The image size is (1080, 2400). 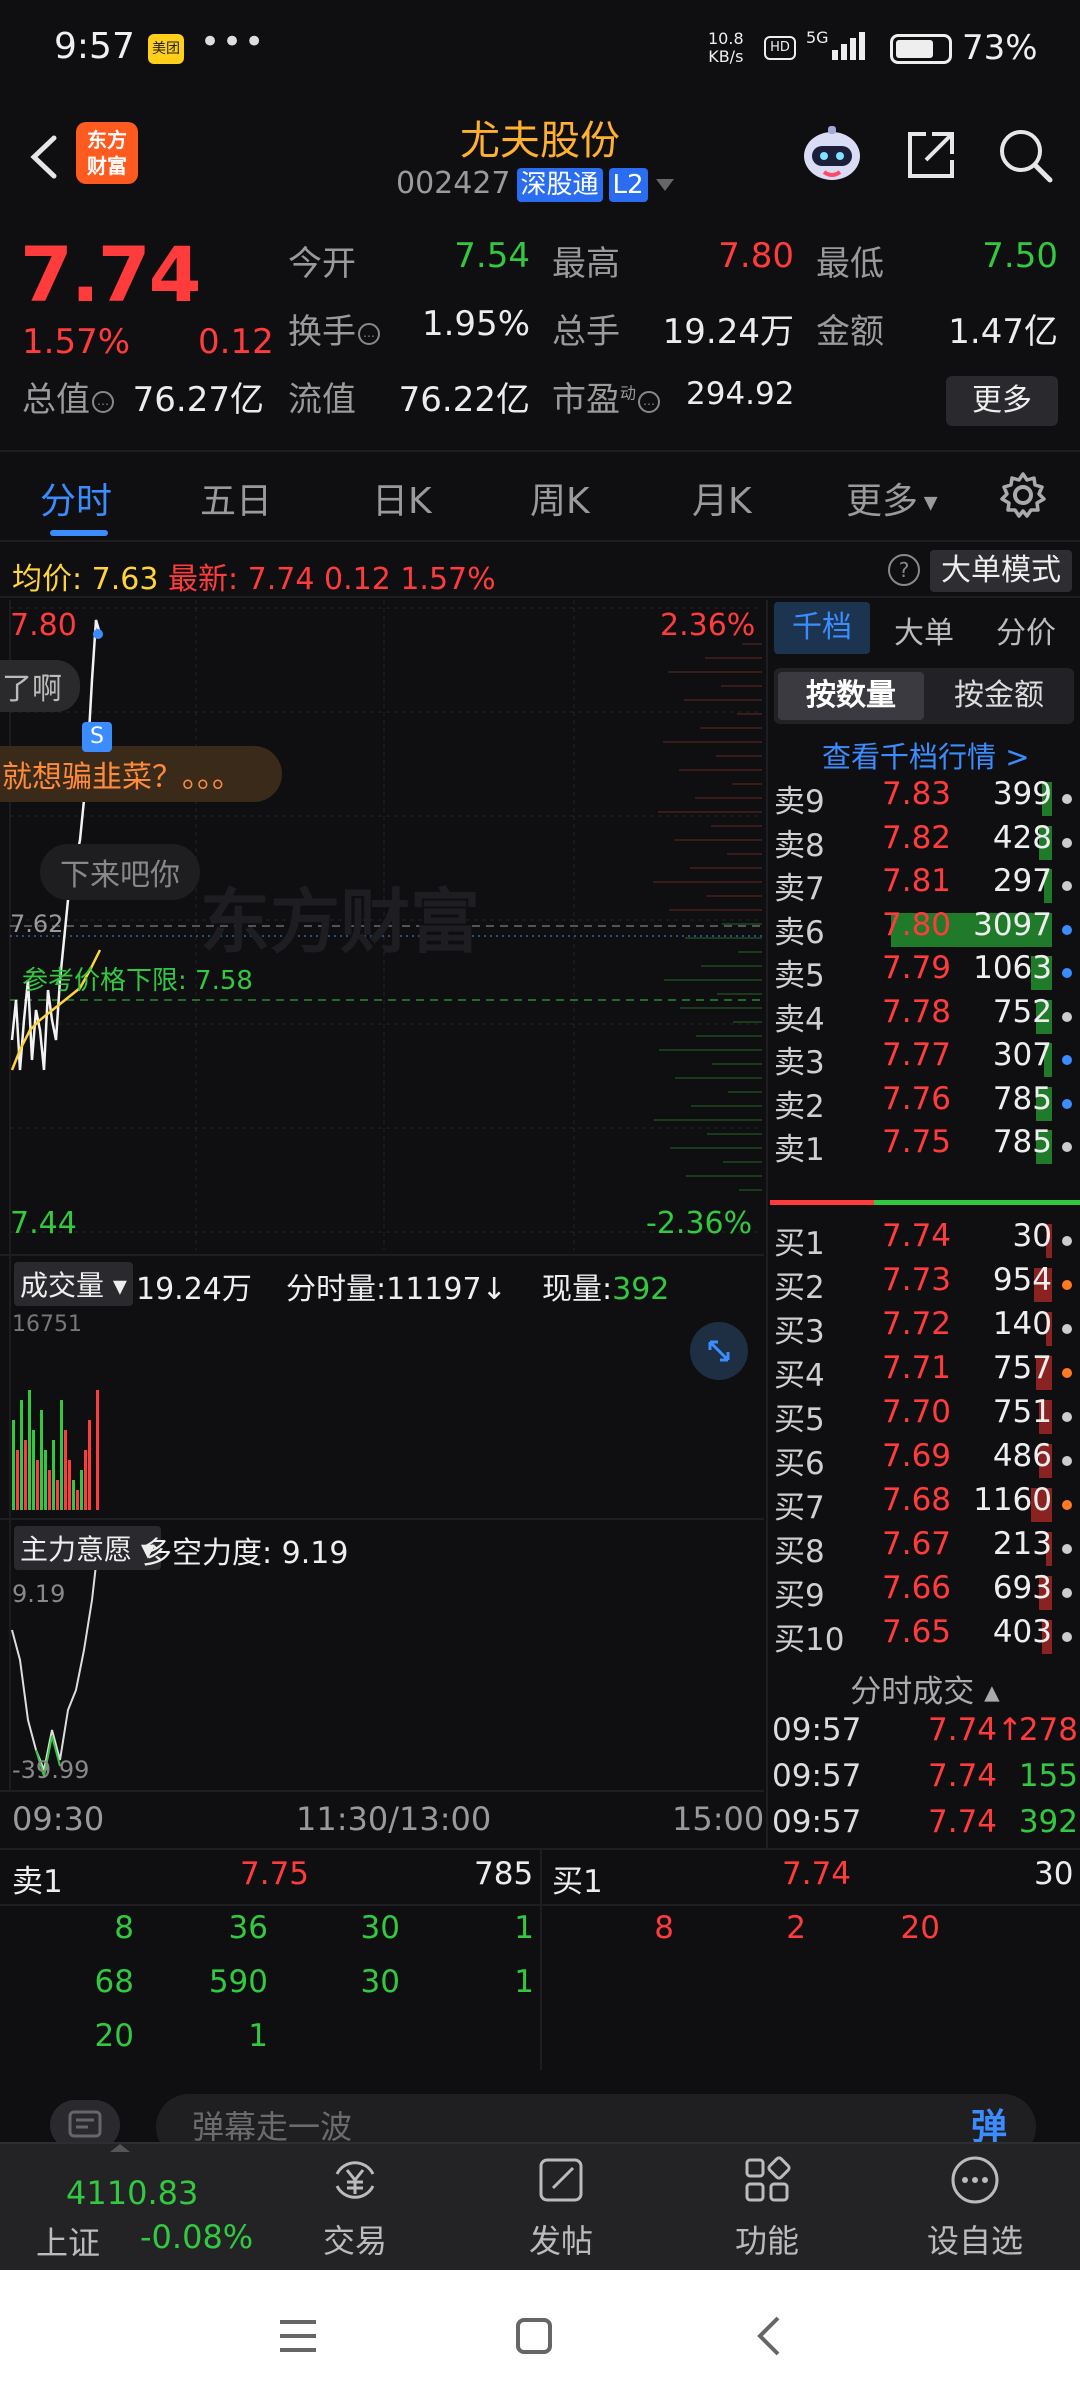 What do you see at coordinates (577, 1882) in the screenshot?
I see `buy1-label: 买1` at bounding box center [577, 1882].